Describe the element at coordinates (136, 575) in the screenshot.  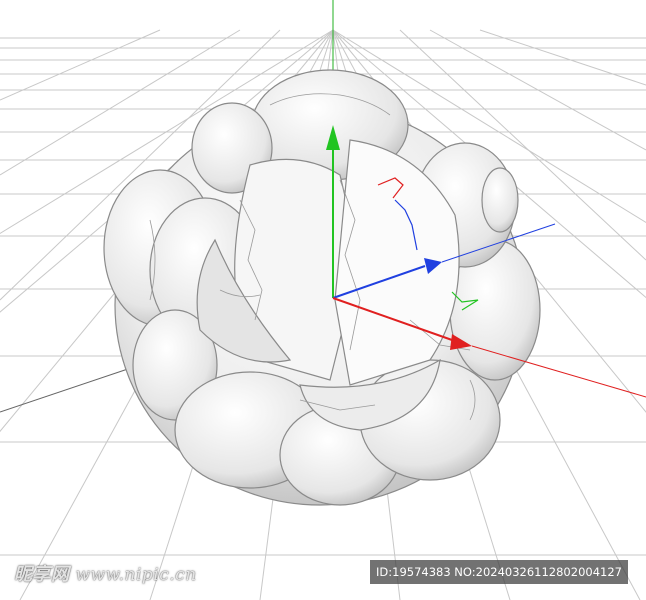
I see `watermark-site: www.nipic.cn` at that location.